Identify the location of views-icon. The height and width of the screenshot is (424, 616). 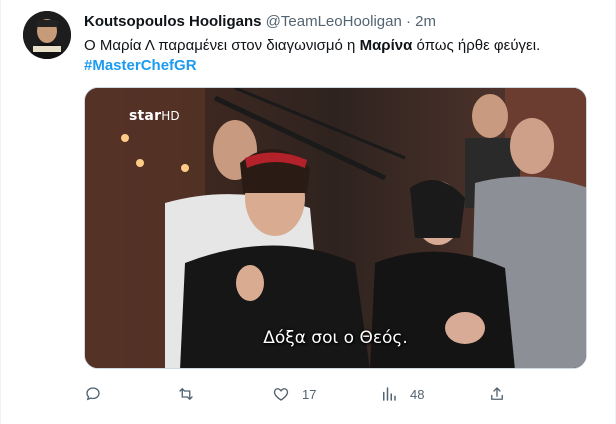
(389, 394).